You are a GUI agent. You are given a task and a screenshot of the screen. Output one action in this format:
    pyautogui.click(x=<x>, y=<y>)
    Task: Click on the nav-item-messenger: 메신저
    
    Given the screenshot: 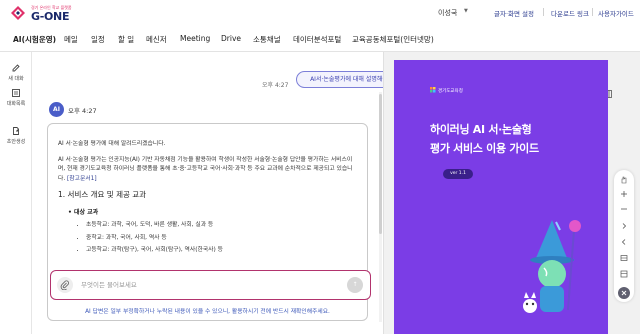 What is the action you would take?
    pyautogui.click(x=156, y=39)
    